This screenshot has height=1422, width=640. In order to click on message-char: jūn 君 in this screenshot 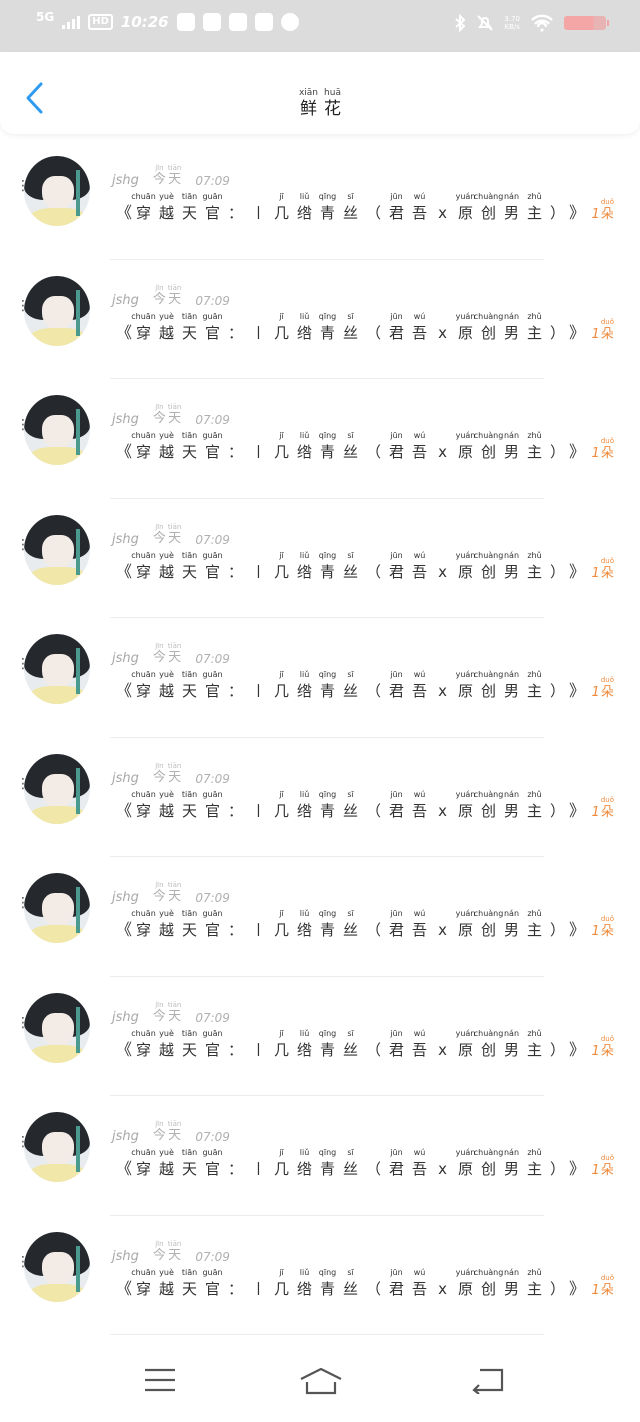, I will do `click(396, 567)`.